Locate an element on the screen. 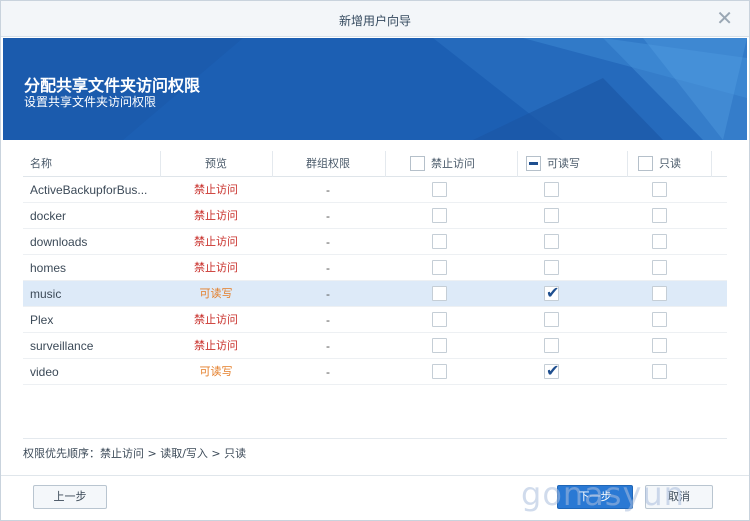  close-icon: ✕ is located at coordinates (724, 19).